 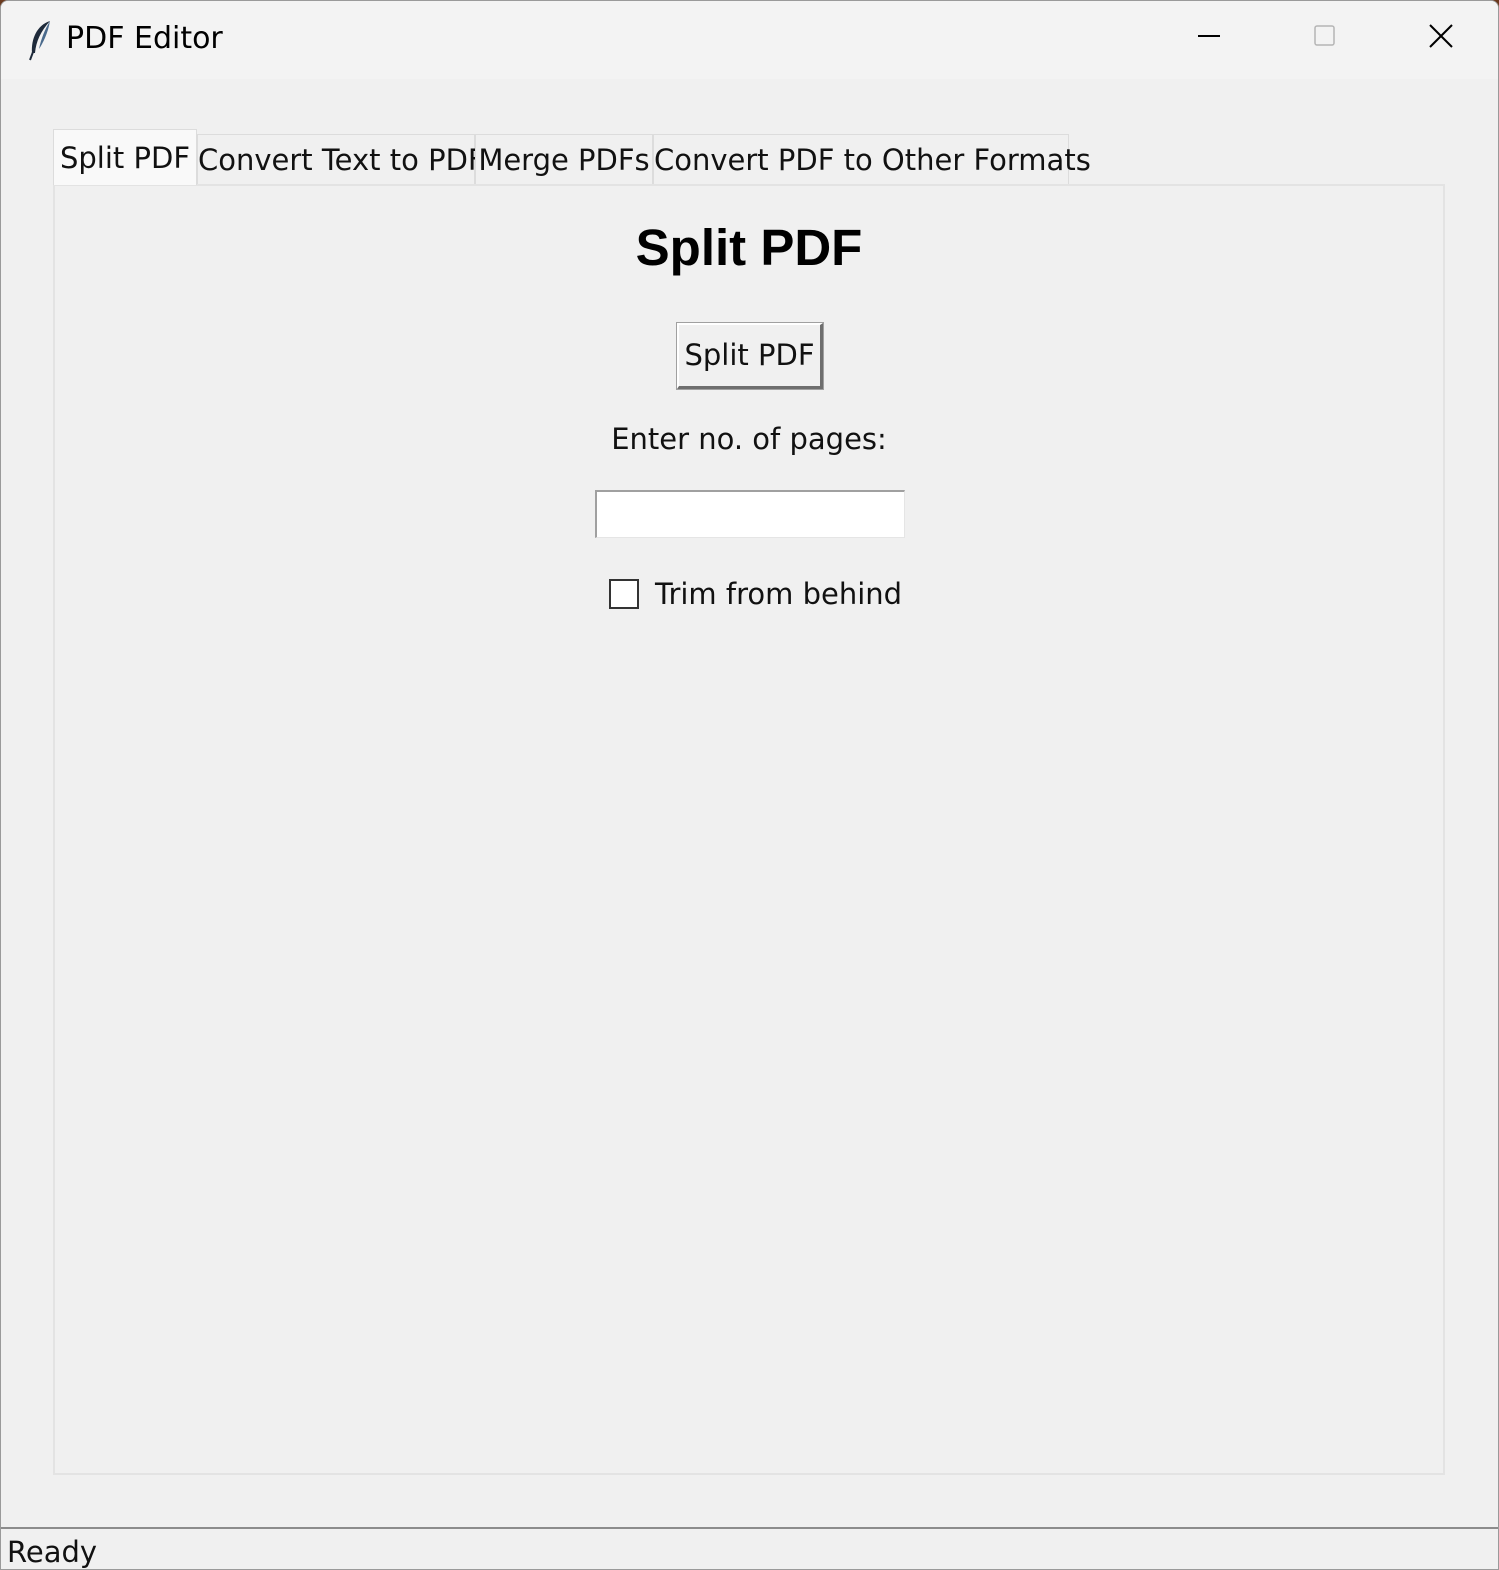 What do you see at coordinates (750, 356) in the screenshot?
I see `split-pdf-button: Split PDF` at bounding box center [750, 356].